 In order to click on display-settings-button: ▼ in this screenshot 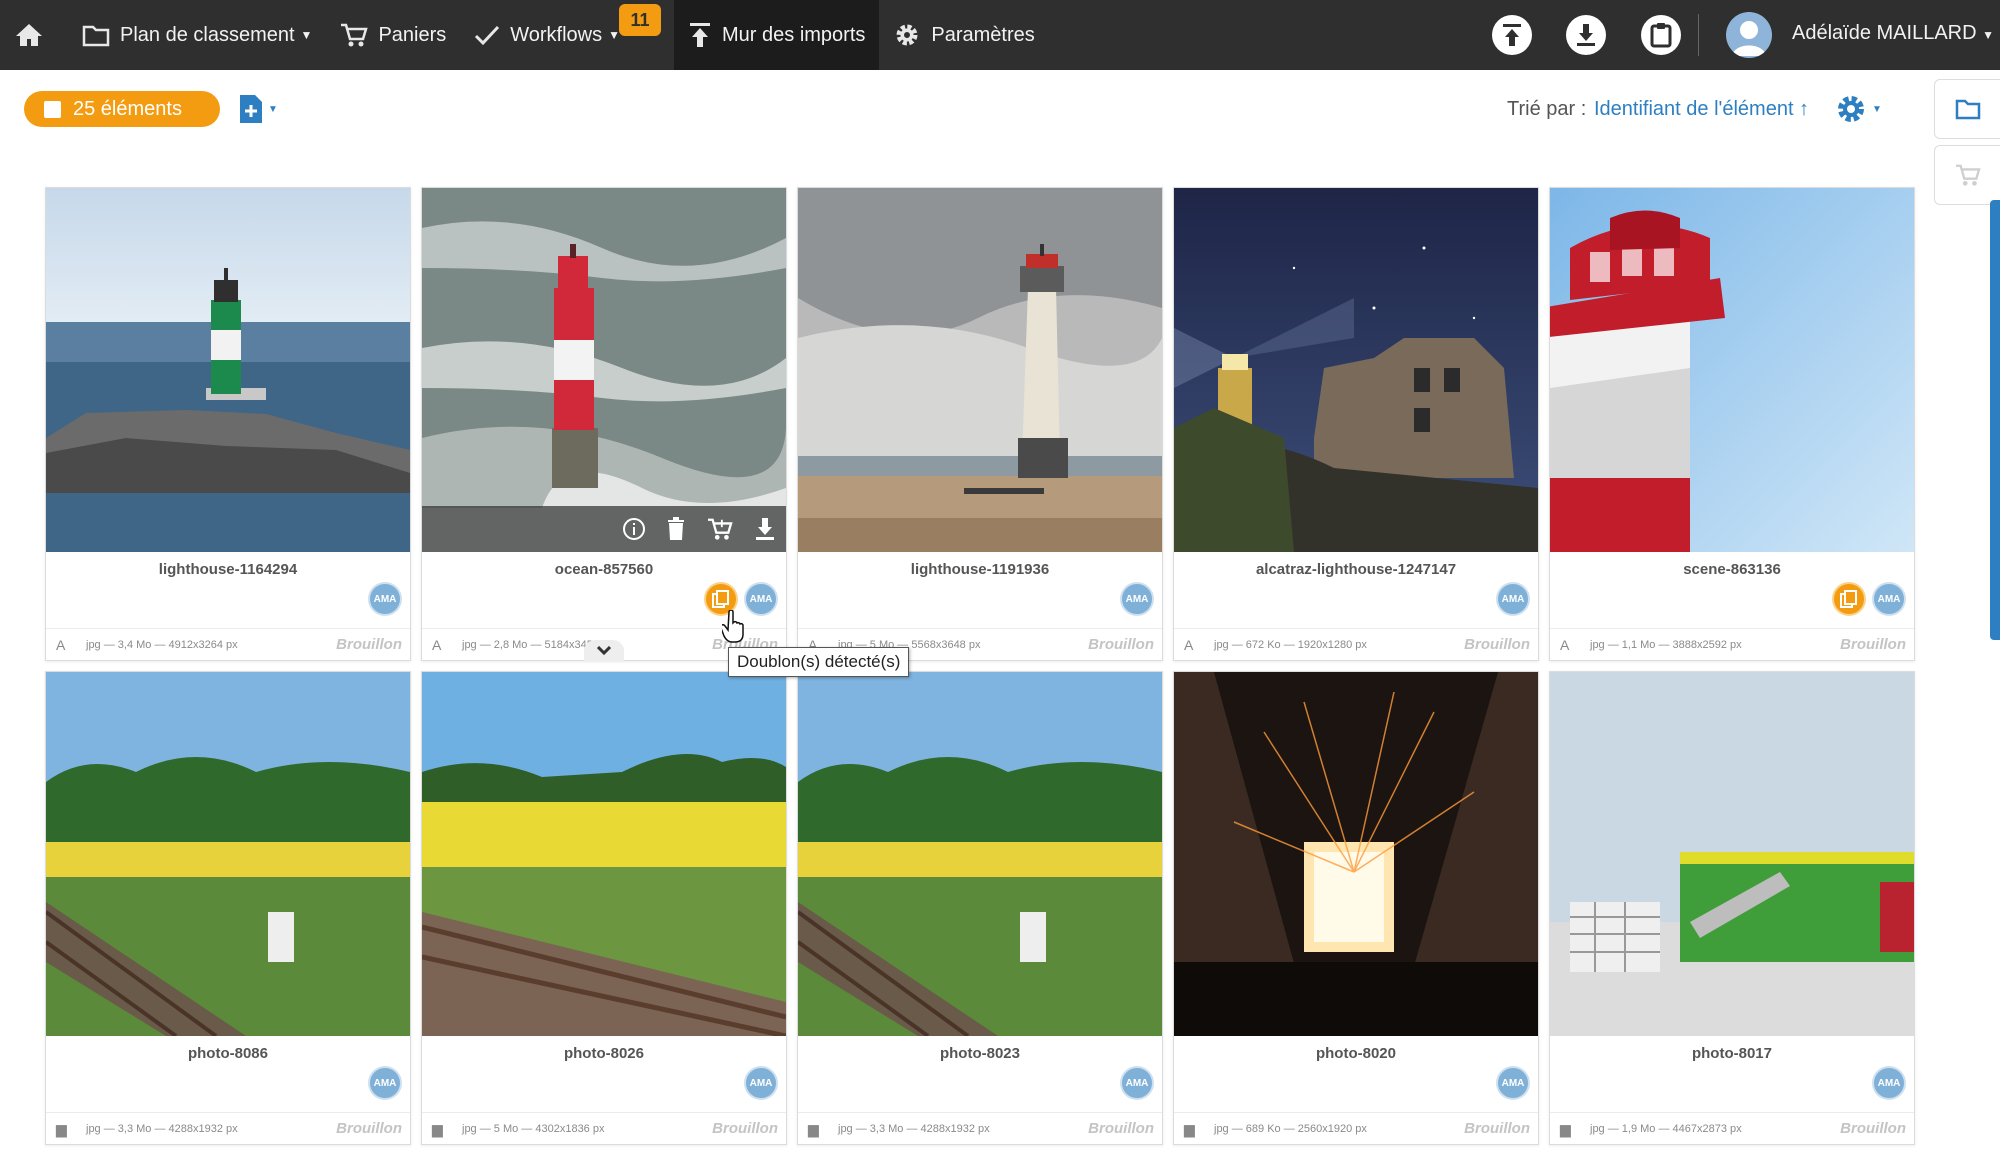, I will do `click(1858, 109)`.